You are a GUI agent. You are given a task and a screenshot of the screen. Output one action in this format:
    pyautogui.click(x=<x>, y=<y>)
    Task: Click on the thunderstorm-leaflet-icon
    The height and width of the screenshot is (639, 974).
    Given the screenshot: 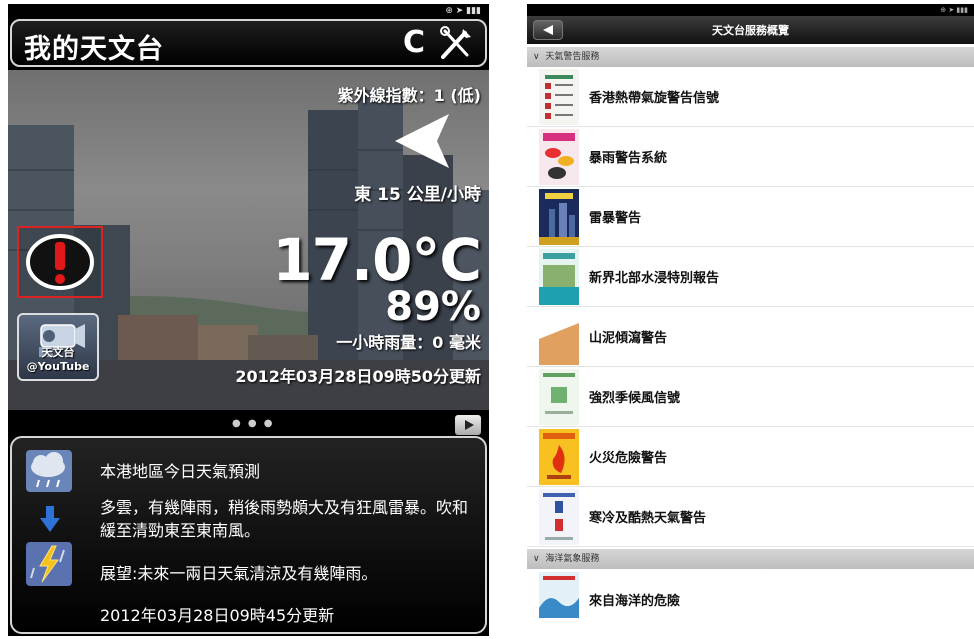 What is the action you would take?
    pyautogui.click(x=559, y=217)
    